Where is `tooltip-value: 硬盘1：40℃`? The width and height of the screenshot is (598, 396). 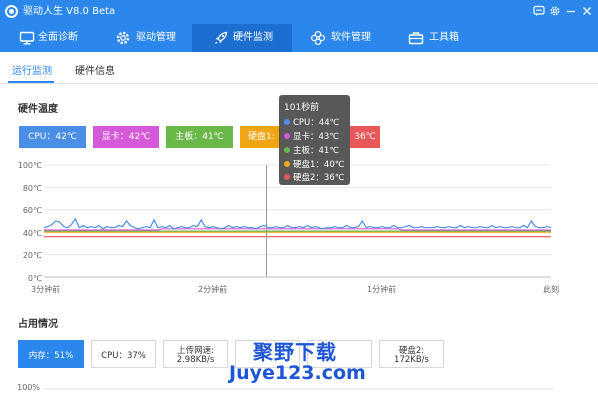
tooltip-value: 硬盘1：40℃ is located at coordinates (319, 165).